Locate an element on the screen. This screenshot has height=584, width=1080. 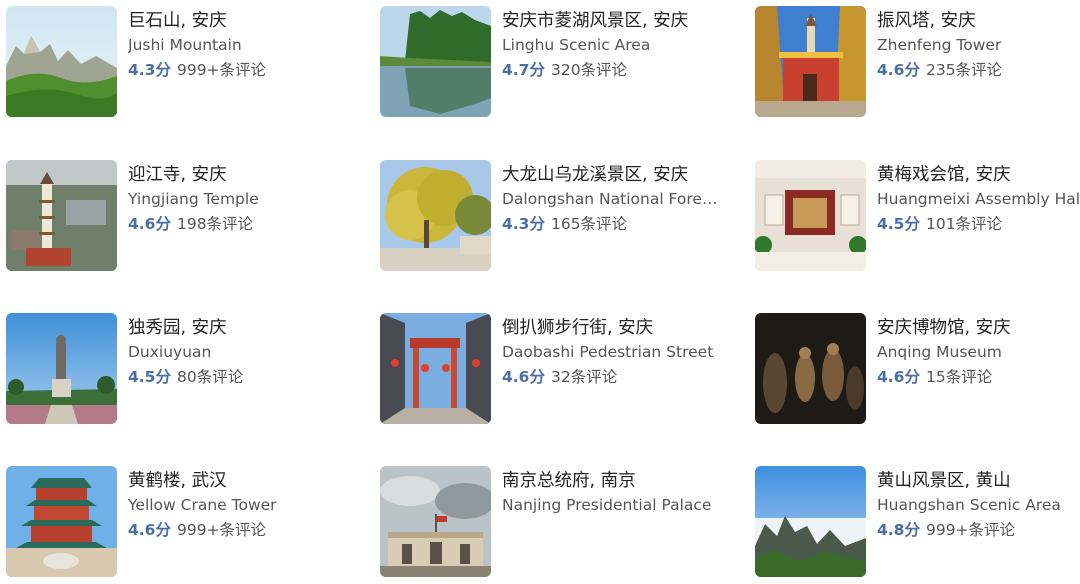
rating-row: 4.6分 32条评论 is located at coordinates (611, 377).